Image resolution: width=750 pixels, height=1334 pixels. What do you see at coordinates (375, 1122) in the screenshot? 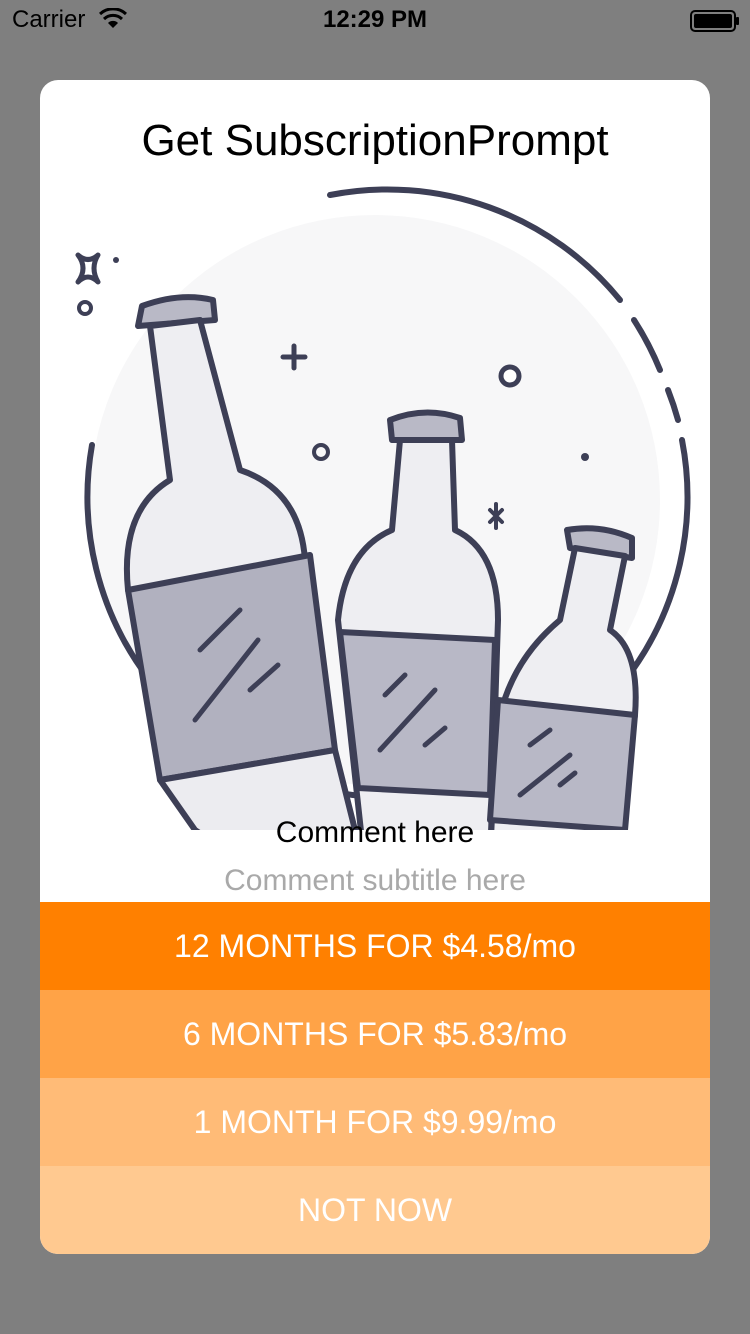
I see `option-1-month-button: 1 MONTH FOR $9.99/mo` at bounding box center [375, 1122].